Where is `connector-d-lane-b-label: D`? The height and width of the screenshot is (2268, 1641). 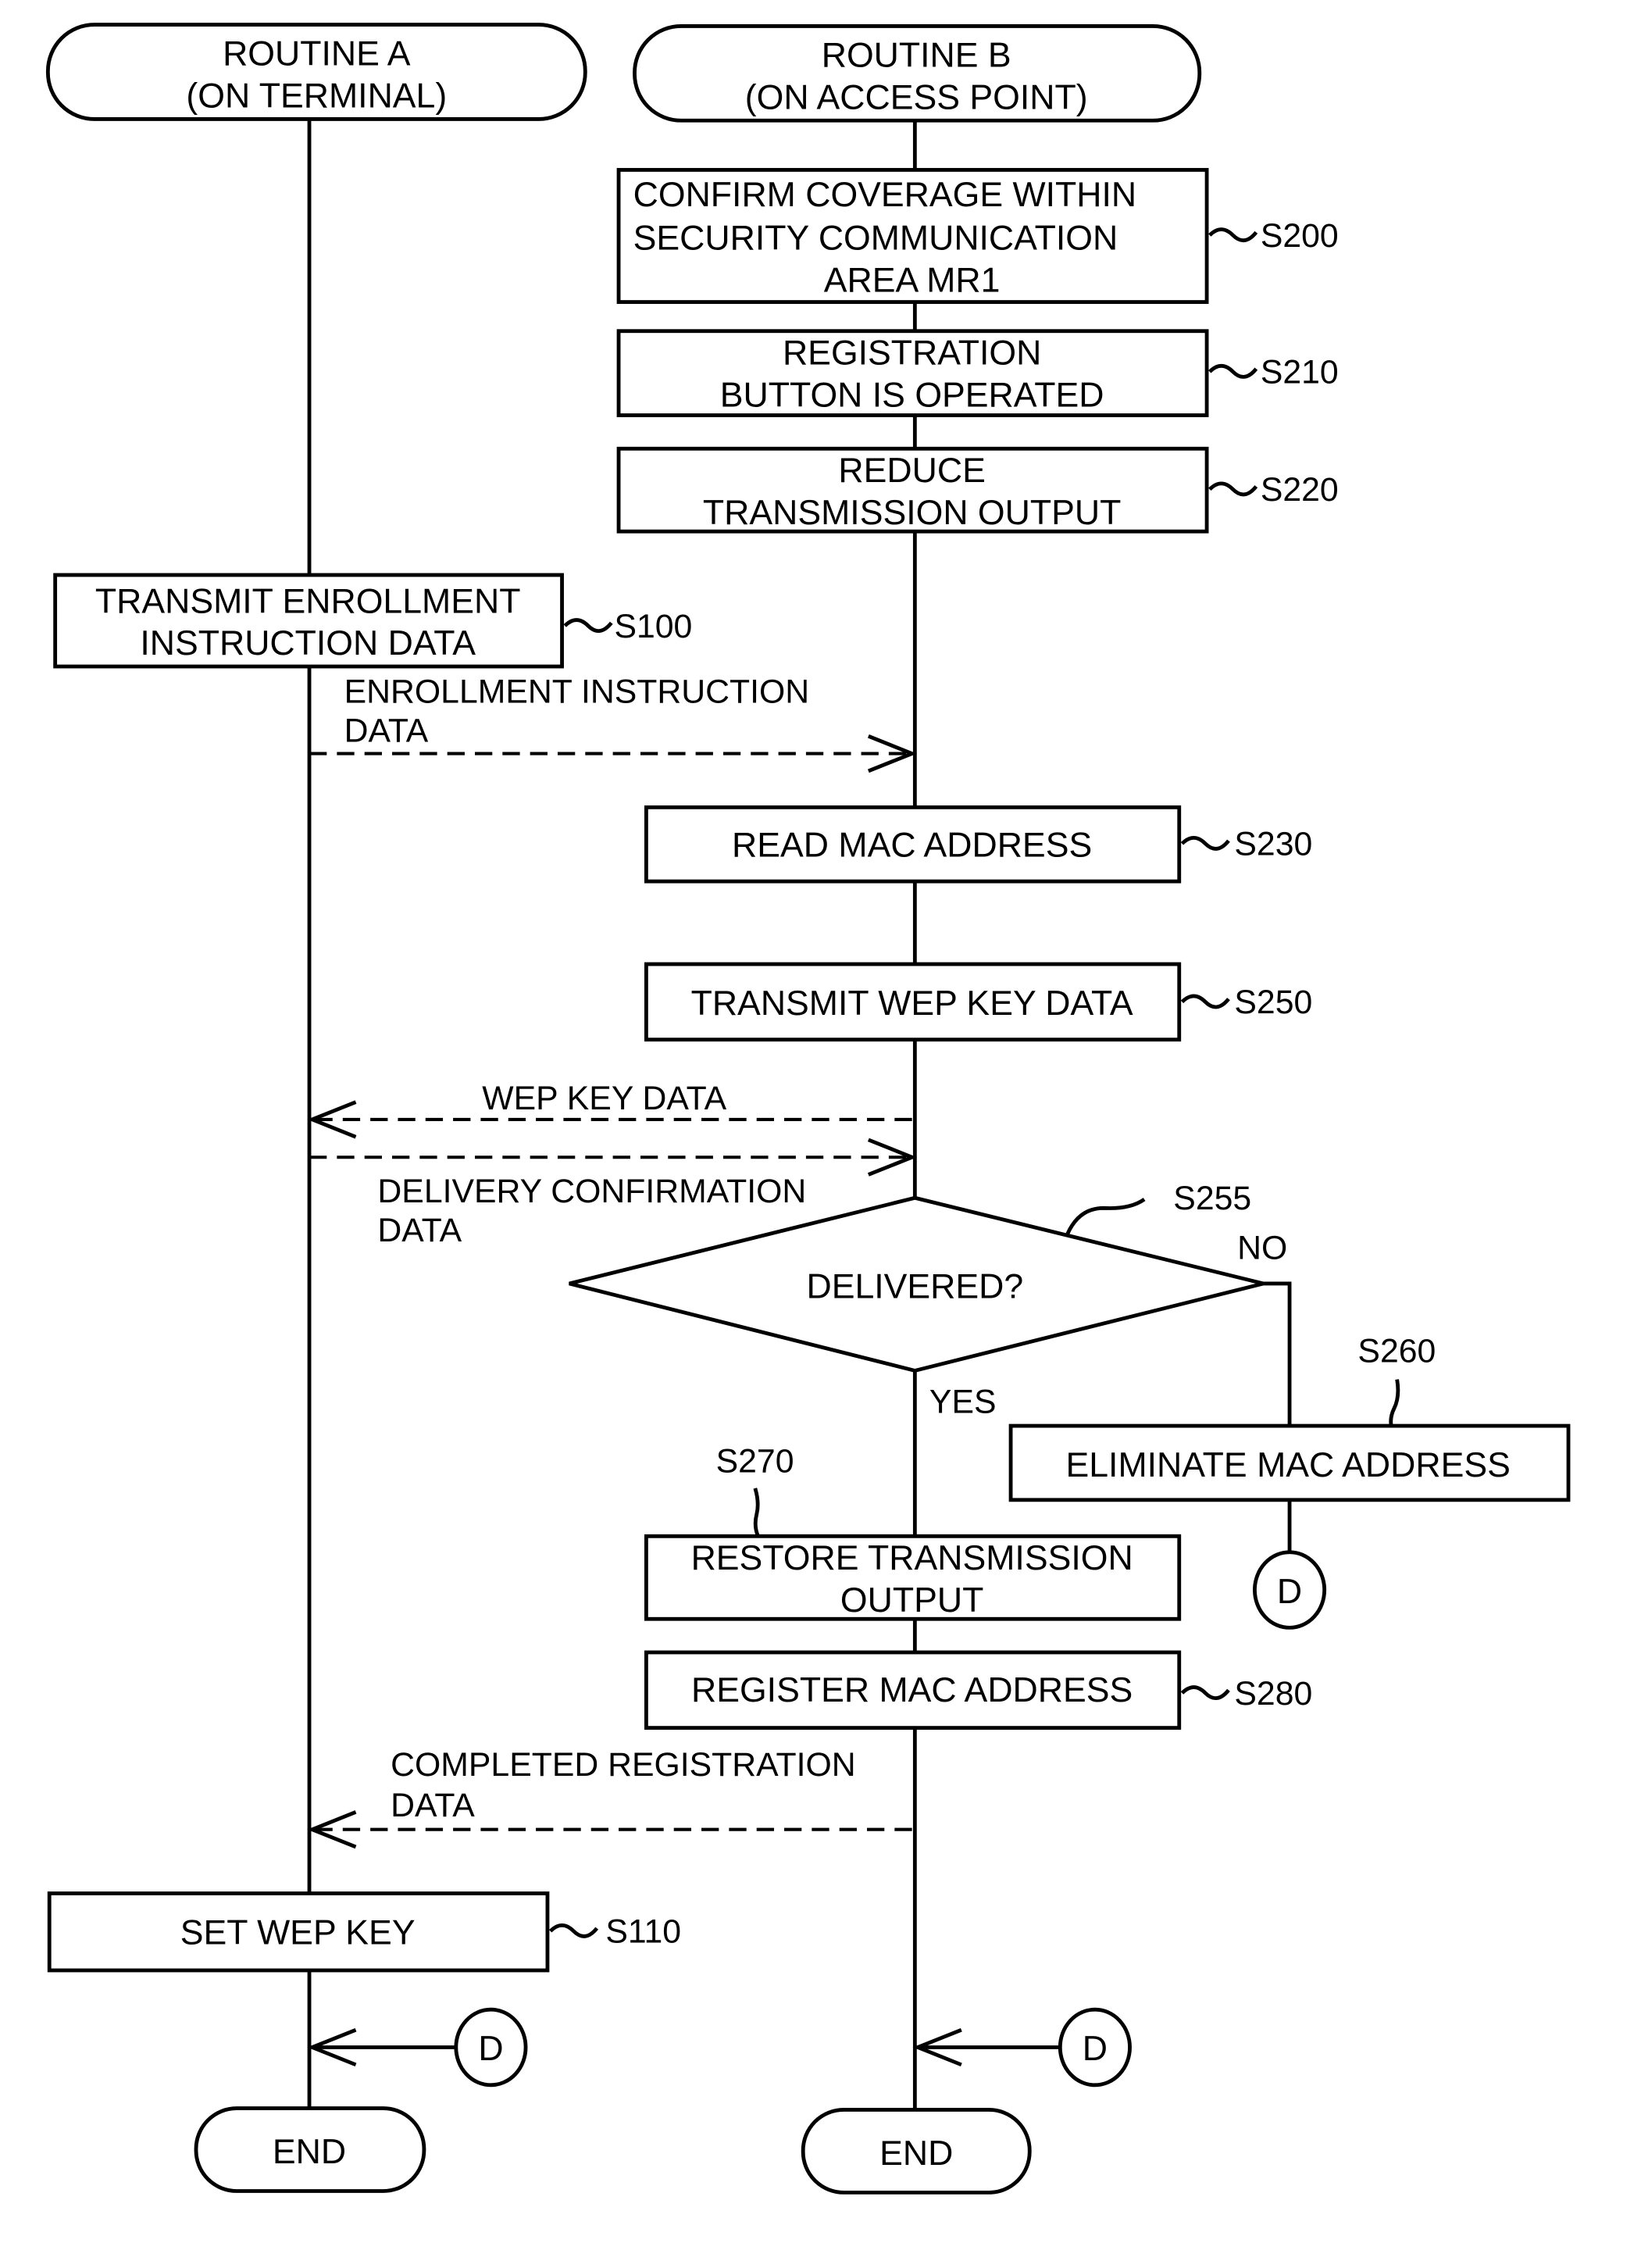 connector-d-lane-b-label: D is located at coordinates (1095, 2049).